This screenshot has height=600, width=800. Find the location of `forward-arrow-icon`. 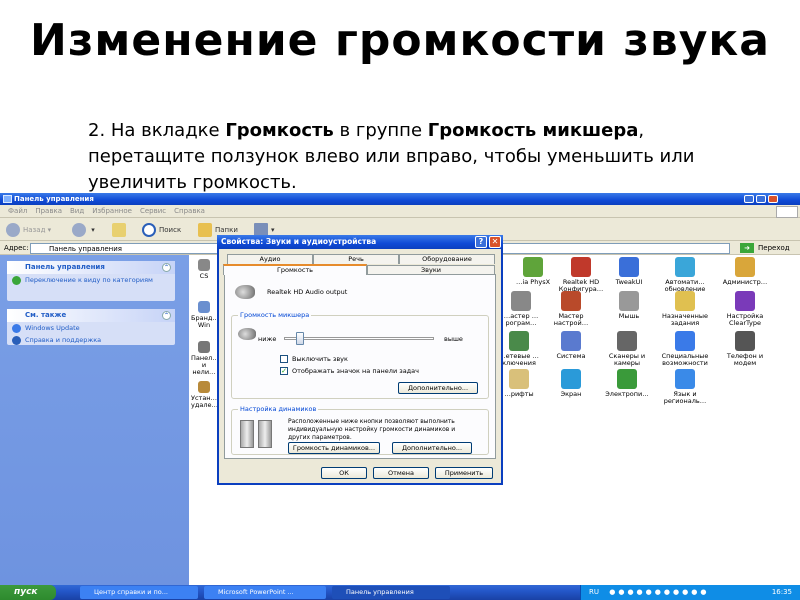

forward-arrow-icon is located at coordinates (79, 230).